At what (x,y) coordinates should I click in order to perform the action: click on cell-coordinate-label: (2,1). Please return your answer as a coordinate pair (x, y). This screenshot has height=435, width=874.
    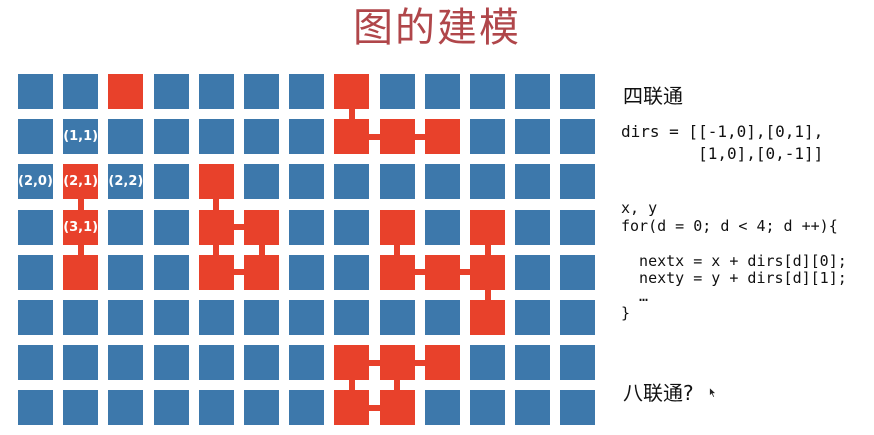
    Looking at the image, I should click on (81, 182).